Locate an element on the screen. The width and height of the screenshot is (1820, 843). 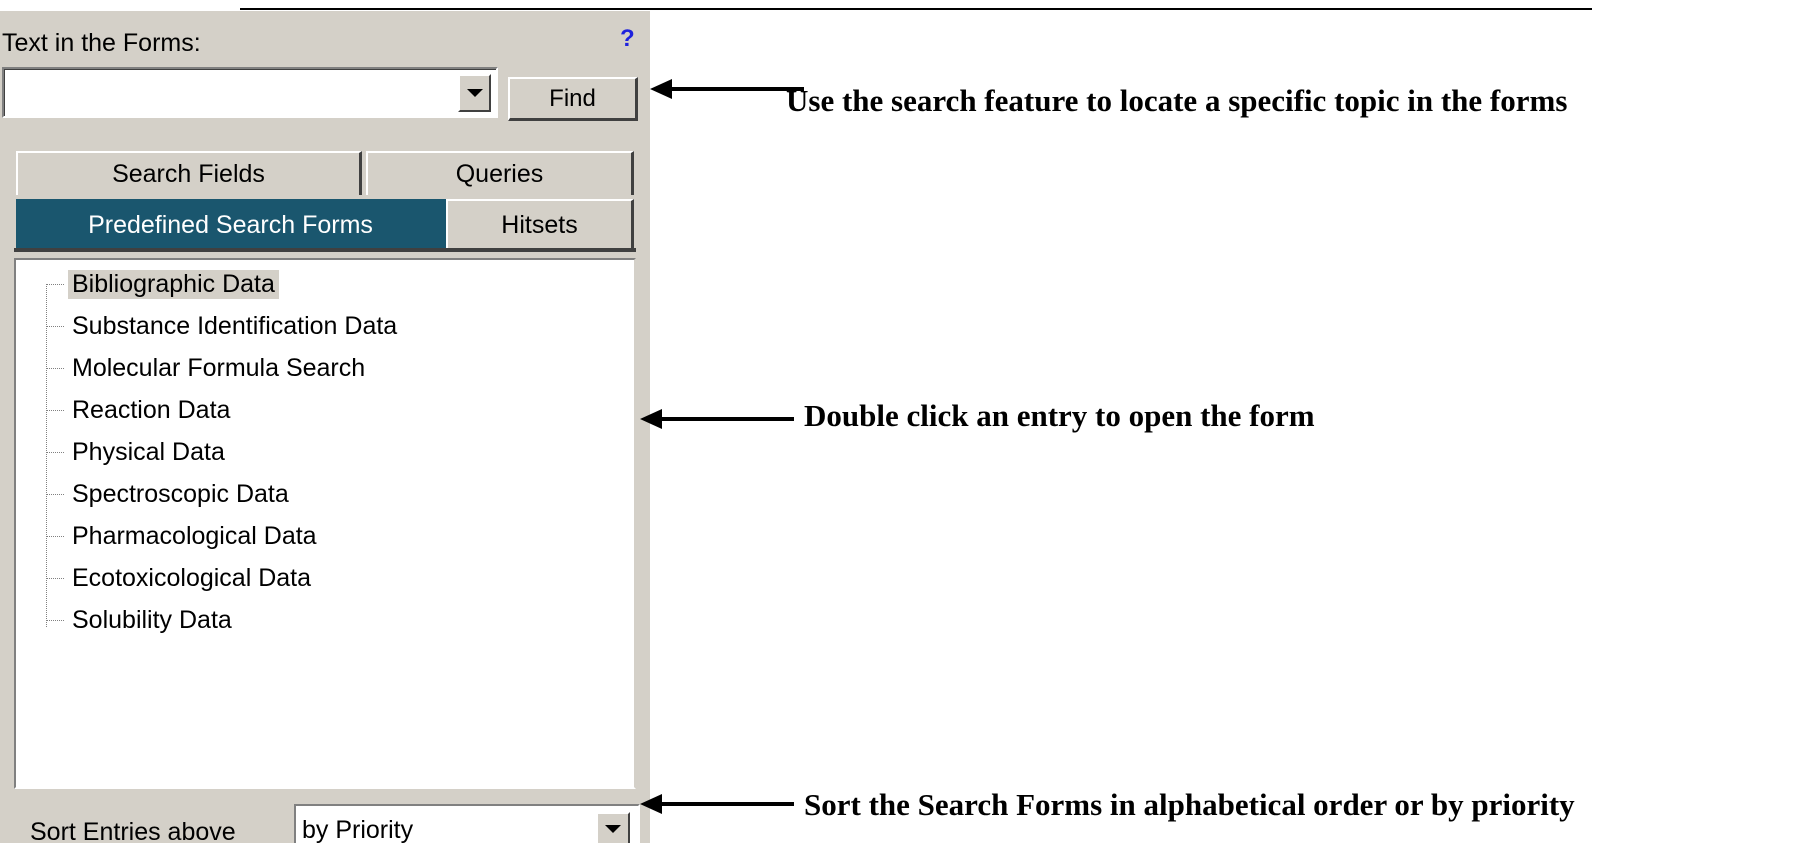
tab-hitsets: Hitsets is located at coordinates (540, 224).